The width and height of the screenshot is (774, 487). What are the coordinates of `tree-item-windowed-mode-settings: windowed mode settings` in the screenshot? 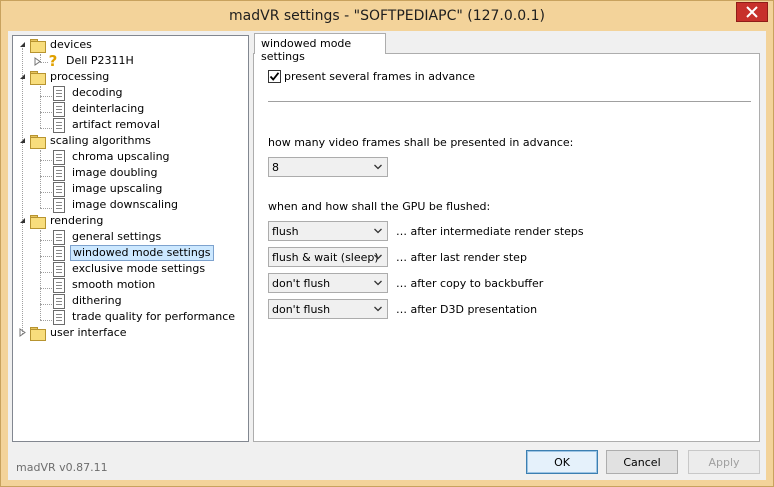 It's located at (133, 253).